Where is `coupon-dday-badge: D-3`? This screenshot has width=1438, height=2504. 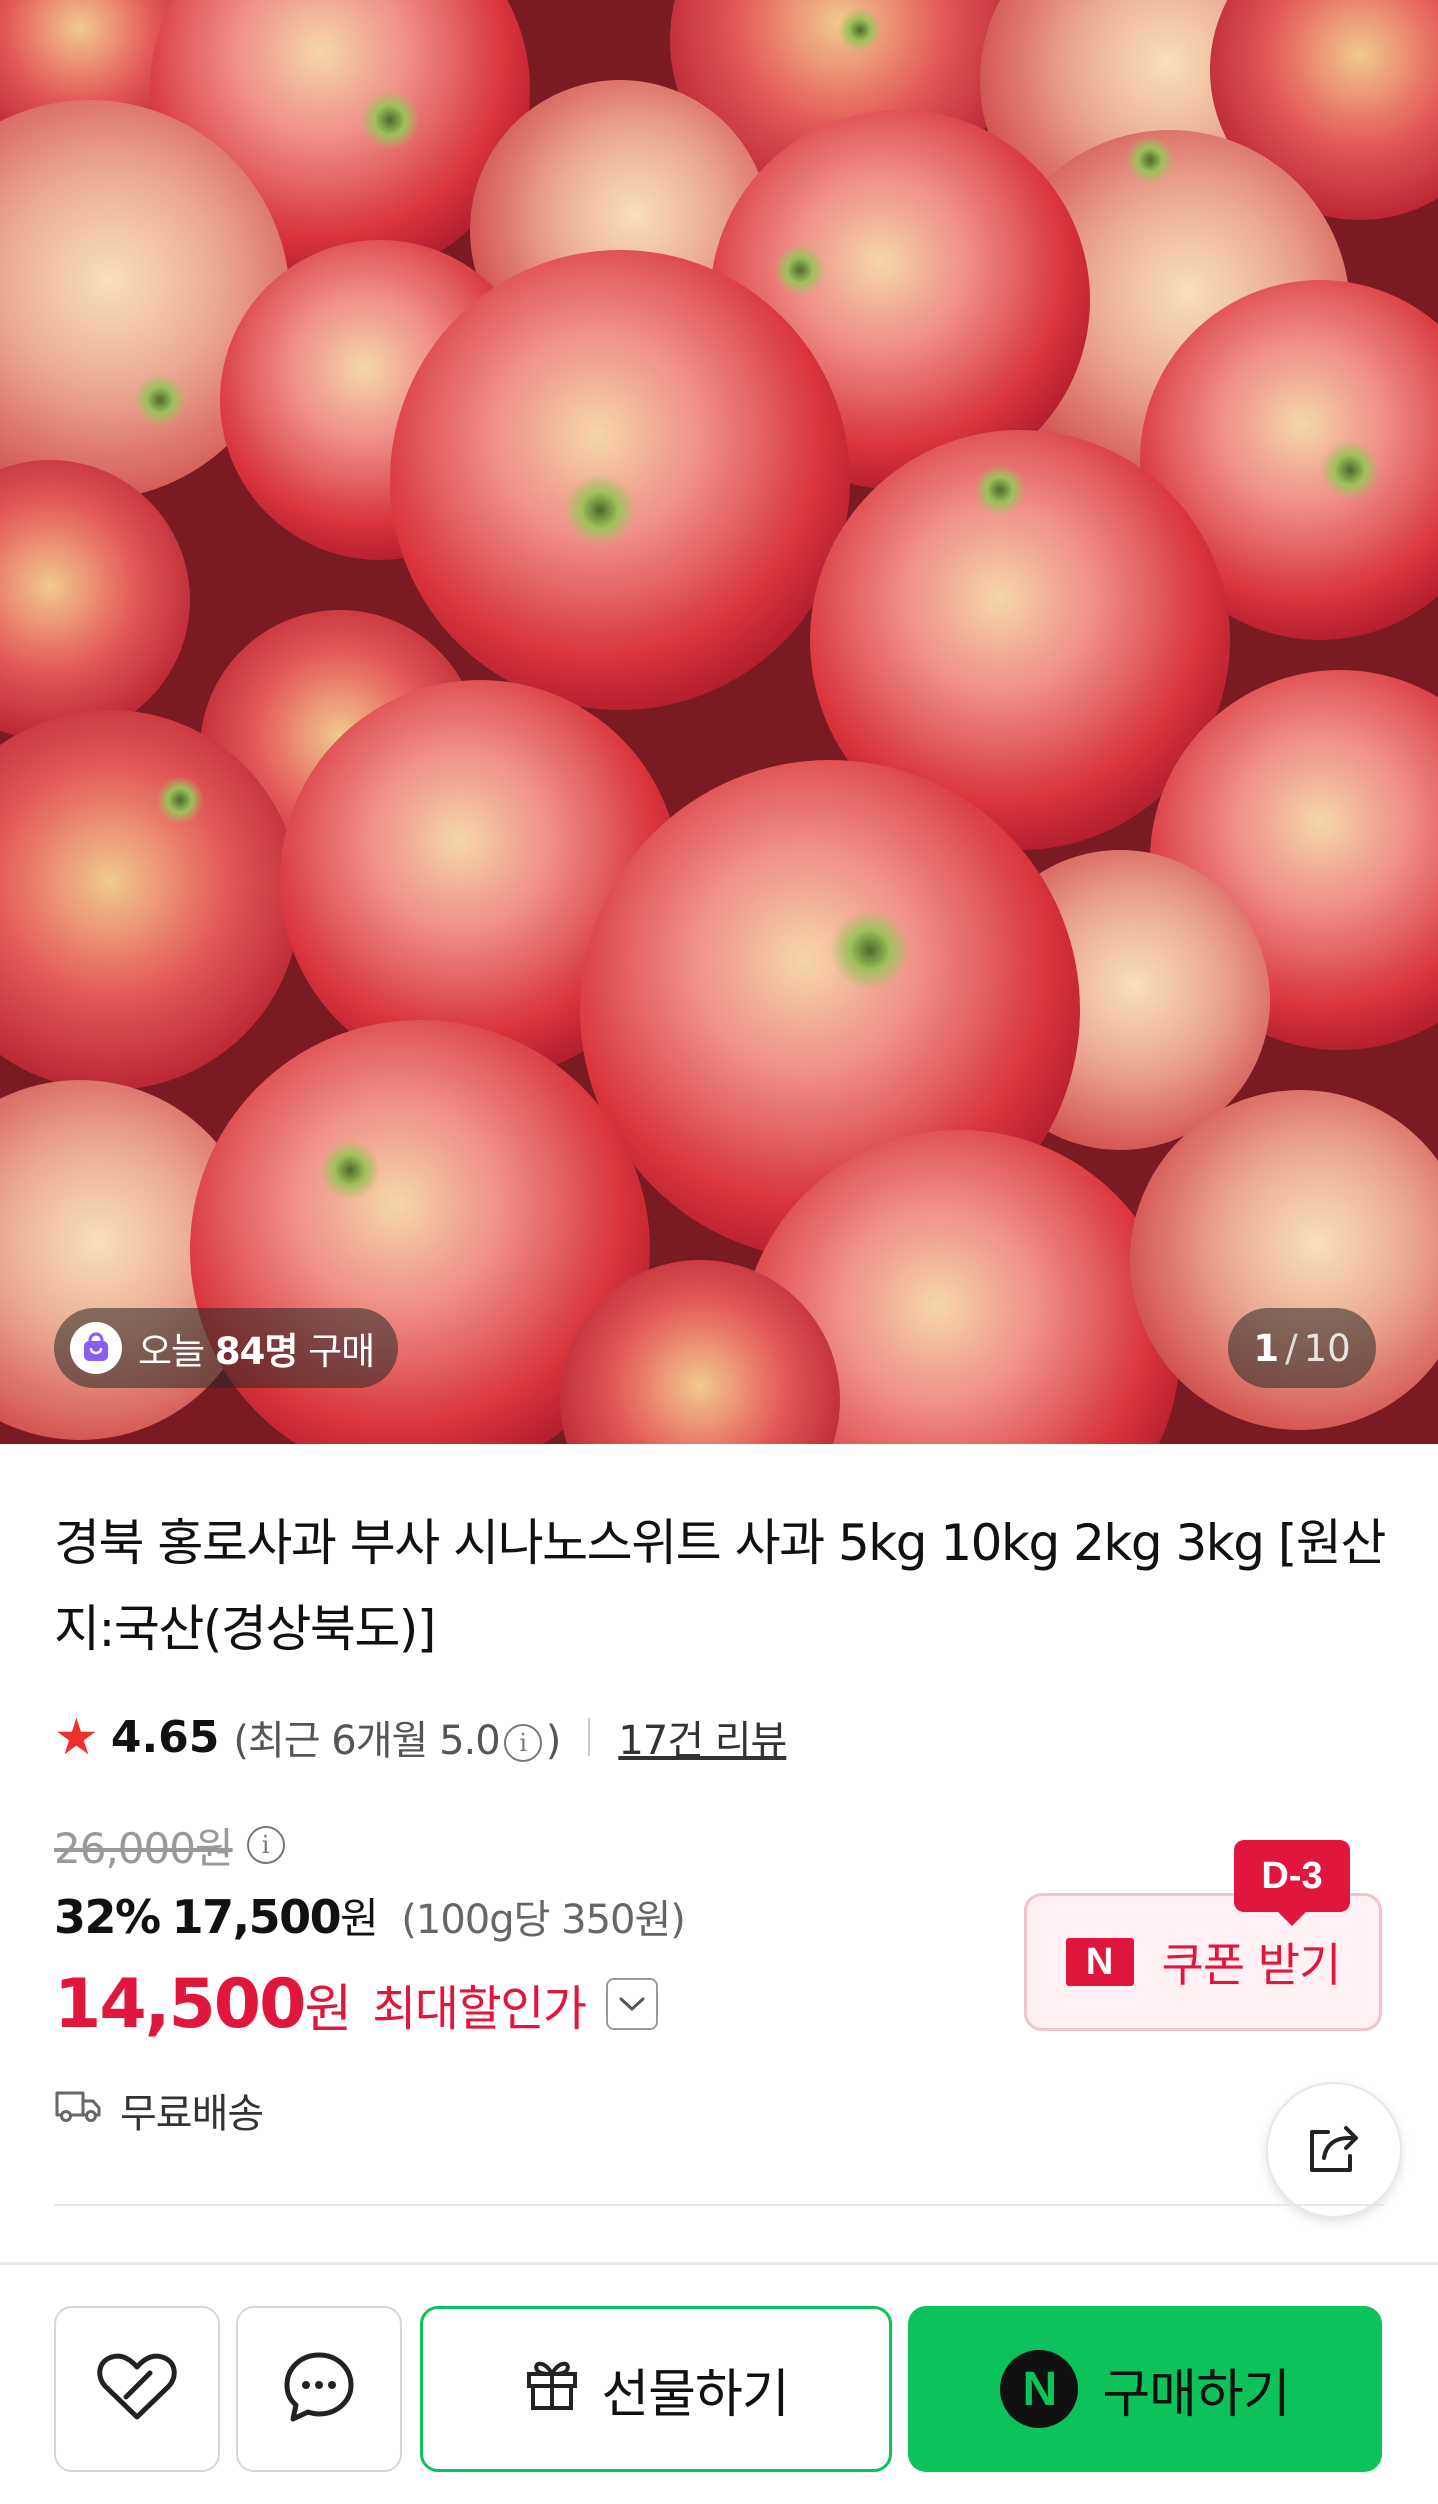 coupon-dday-badge: D-3 is located at coordinates (1292, 1883).